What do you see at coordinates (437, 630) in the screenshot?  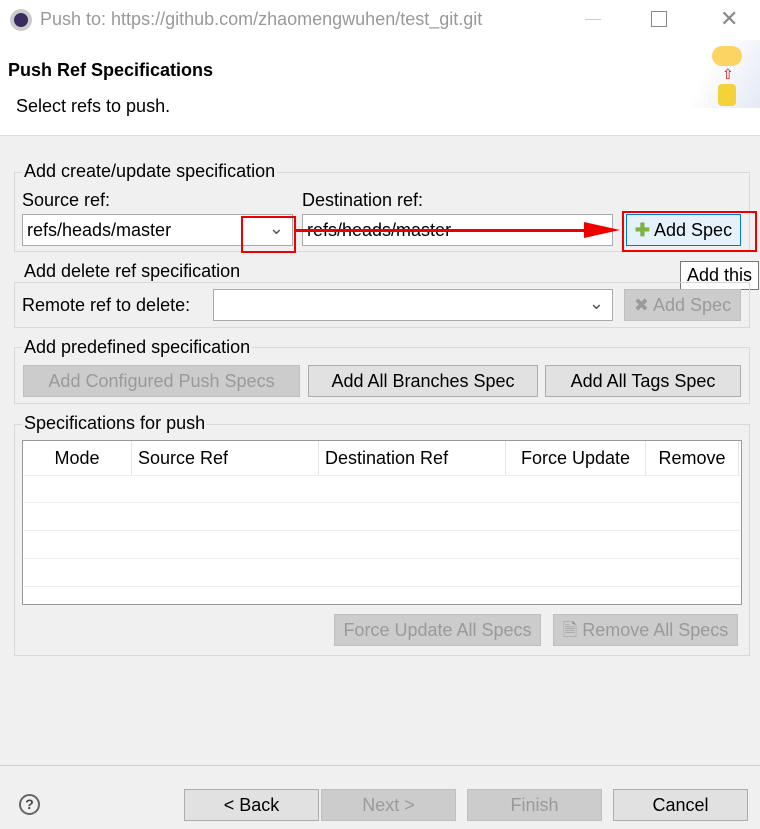 I see `force-update-all-specs-button: Force Update All Specs` at bounding box center [437, 630].